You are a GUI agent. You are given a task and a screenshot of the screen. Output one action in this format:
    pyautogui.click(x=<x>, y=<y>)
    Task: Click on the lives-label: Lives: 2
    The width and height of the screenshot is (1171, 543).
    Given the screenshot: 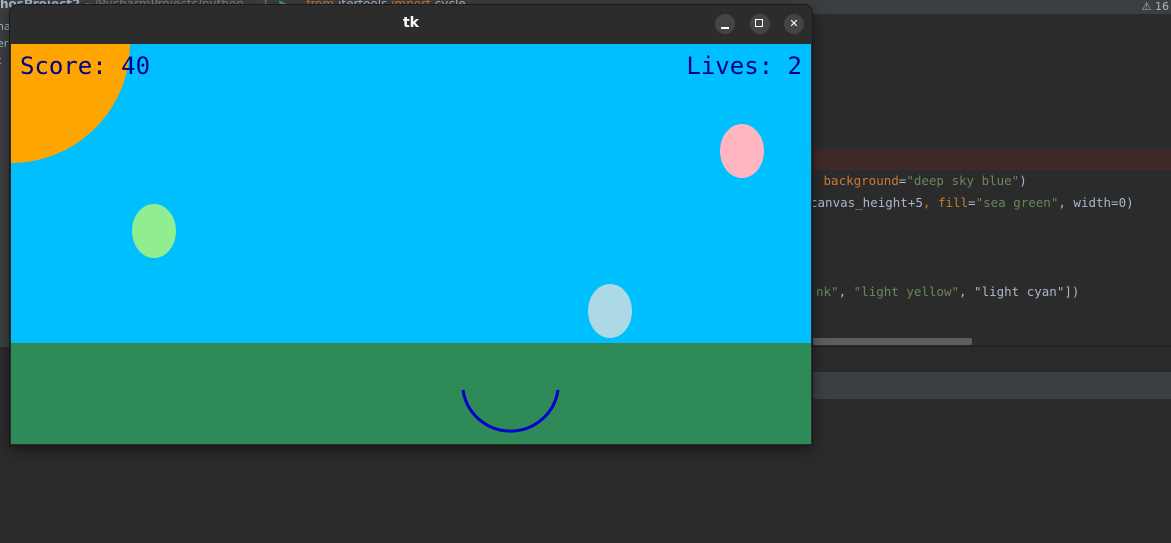 What is the action you would take?
    pyautogui.click(x=744, y=66)
    